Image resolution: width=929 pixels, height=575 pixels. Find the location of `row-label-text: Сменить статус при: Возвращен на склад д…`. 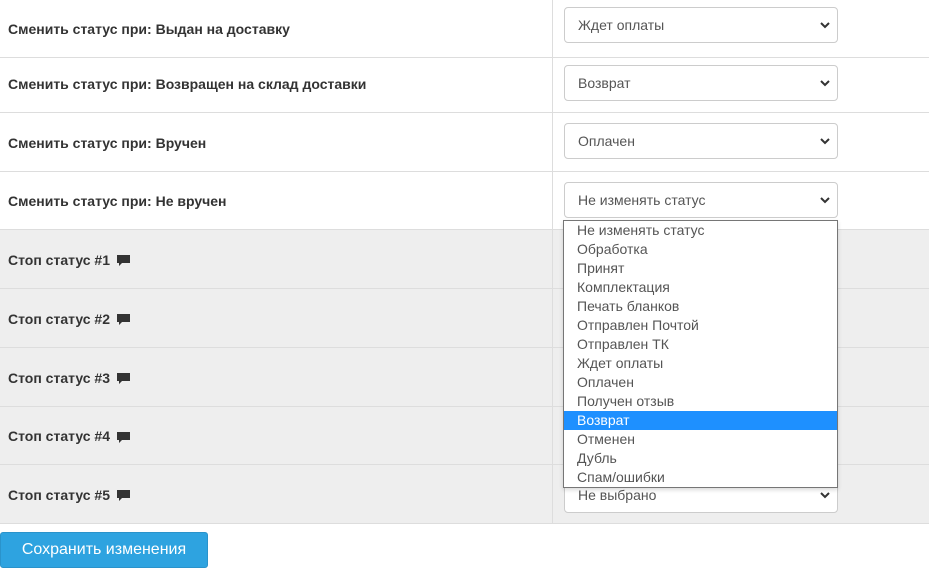

row-label-text: Сменить статус при: Возвращен на склад д… is located at coordinates (187, 83).